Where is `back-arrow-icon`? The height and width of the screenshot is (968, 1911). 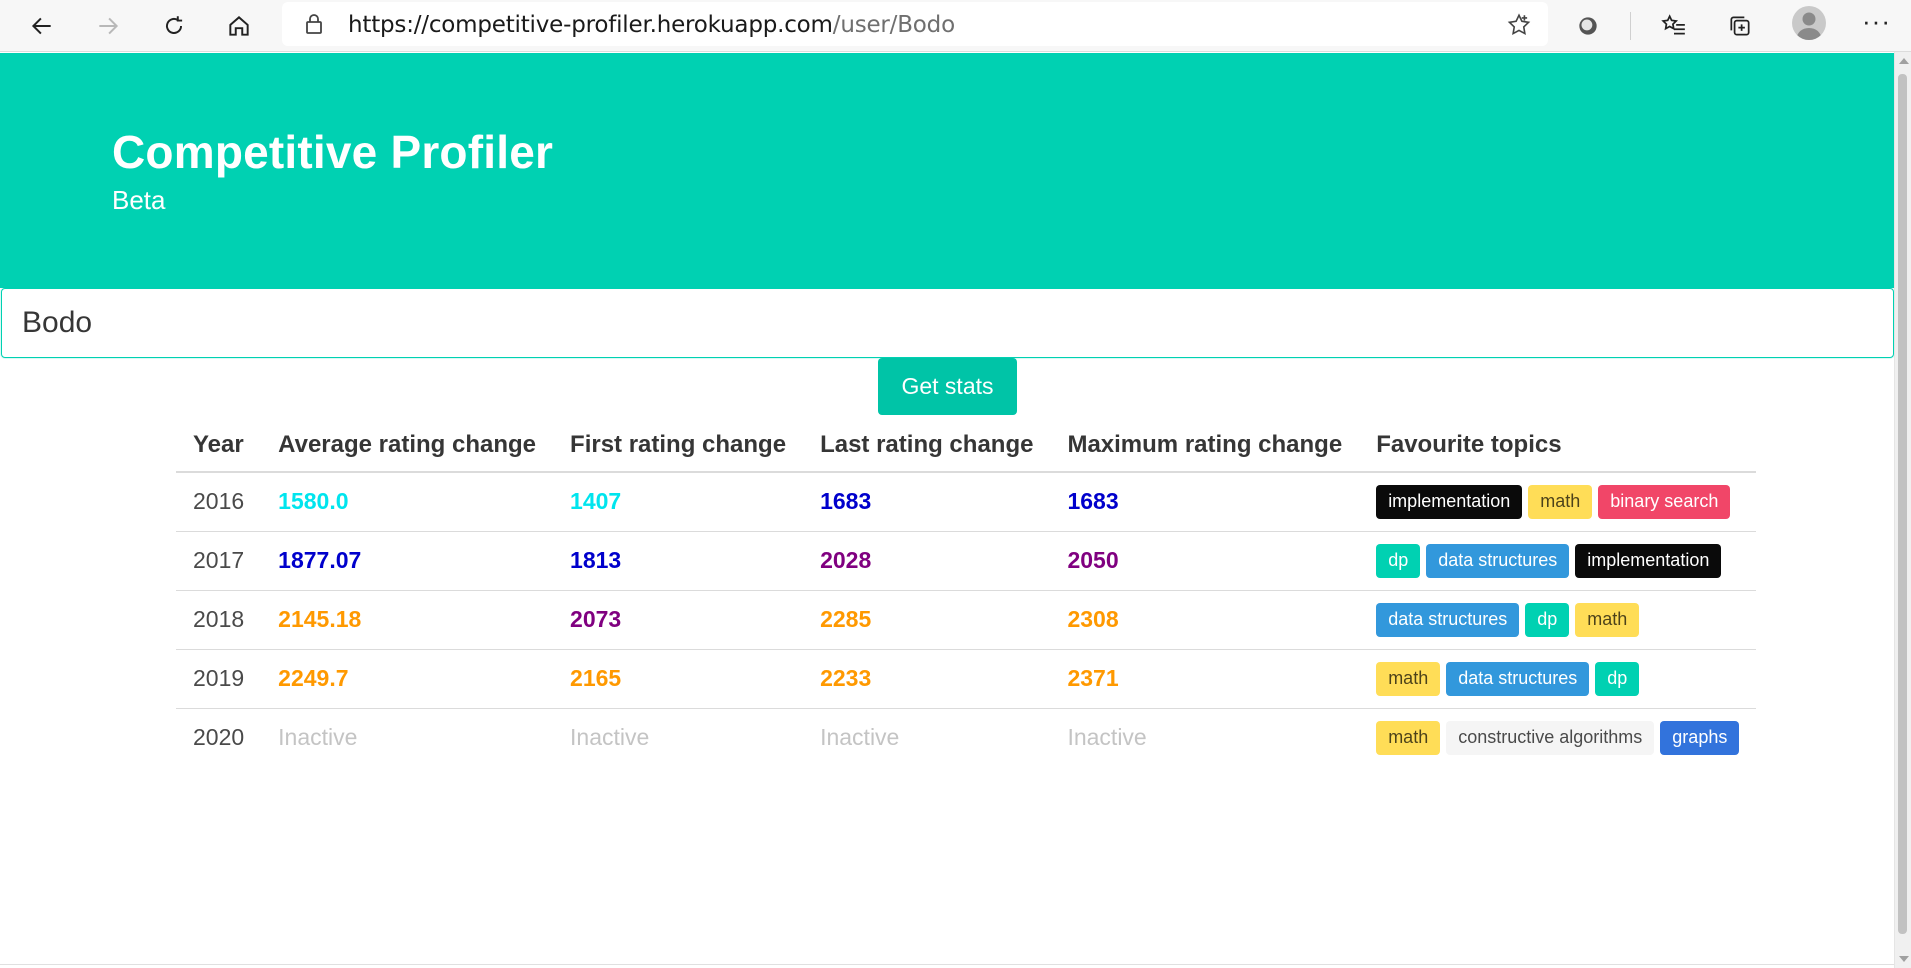
back-arrow-icon is located at coordinates (41, 26).